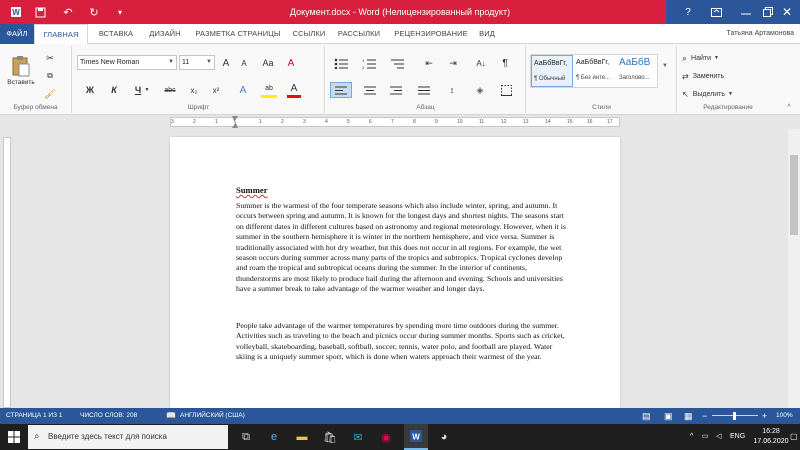 The image size is (800, 450). Describe the element at coordinates (197, 62) in the screenshot. I see `font-size-select: 11 ▼` at that location.